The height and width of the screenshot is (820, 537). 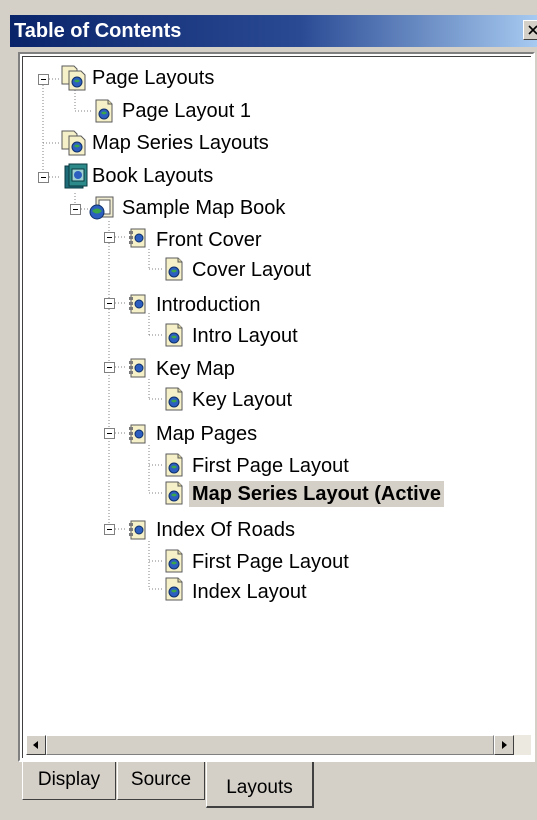 What do you see at coordinates (180, 143) in the screenshot?
I see `tree-item-map-series-layouts: Map Series Layouts` at bounding box center [180, 143].